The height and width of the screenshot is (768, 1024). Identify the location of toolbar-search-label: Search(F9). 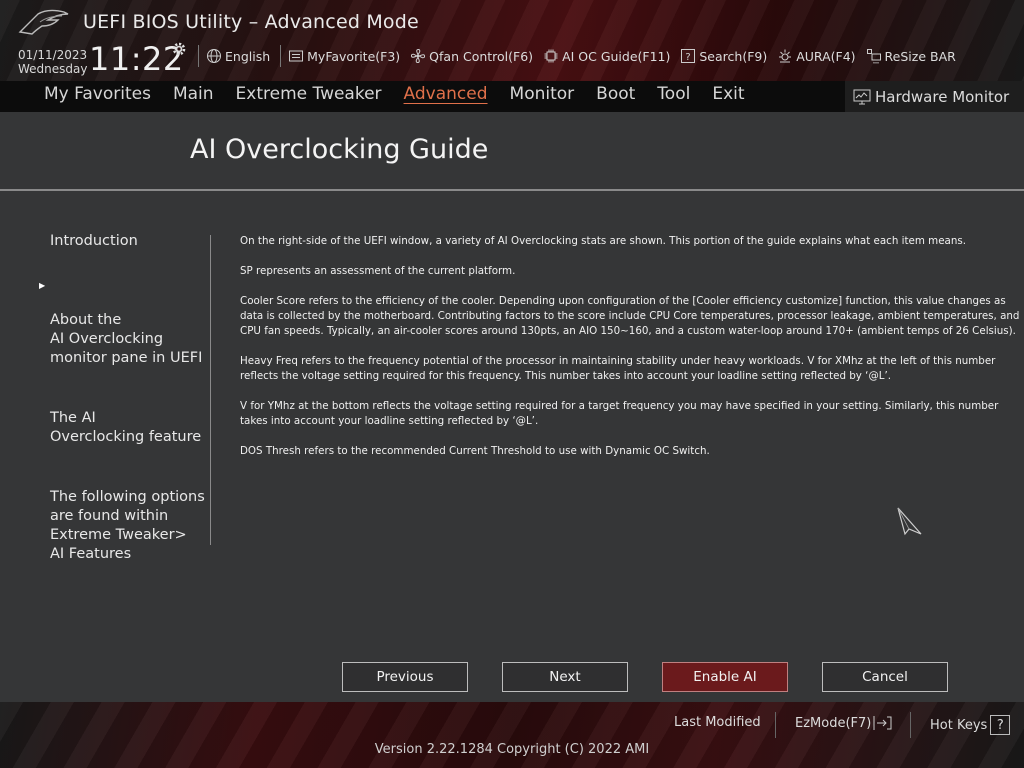
(733, 56).